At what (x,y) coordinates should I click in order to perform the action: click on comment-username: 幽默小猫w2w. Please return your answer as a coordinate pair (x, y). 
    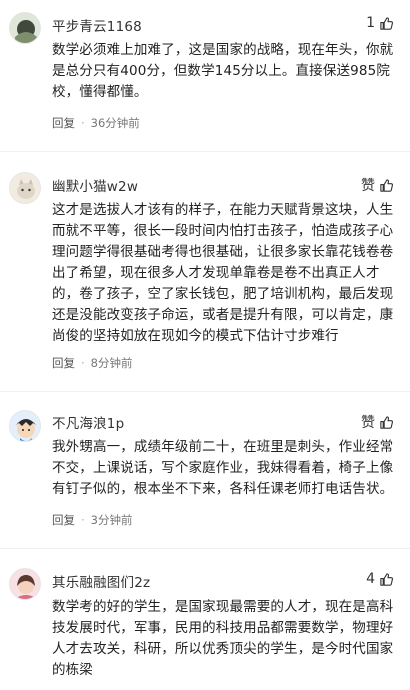
    Looking at the image, I should click on (95, 185).